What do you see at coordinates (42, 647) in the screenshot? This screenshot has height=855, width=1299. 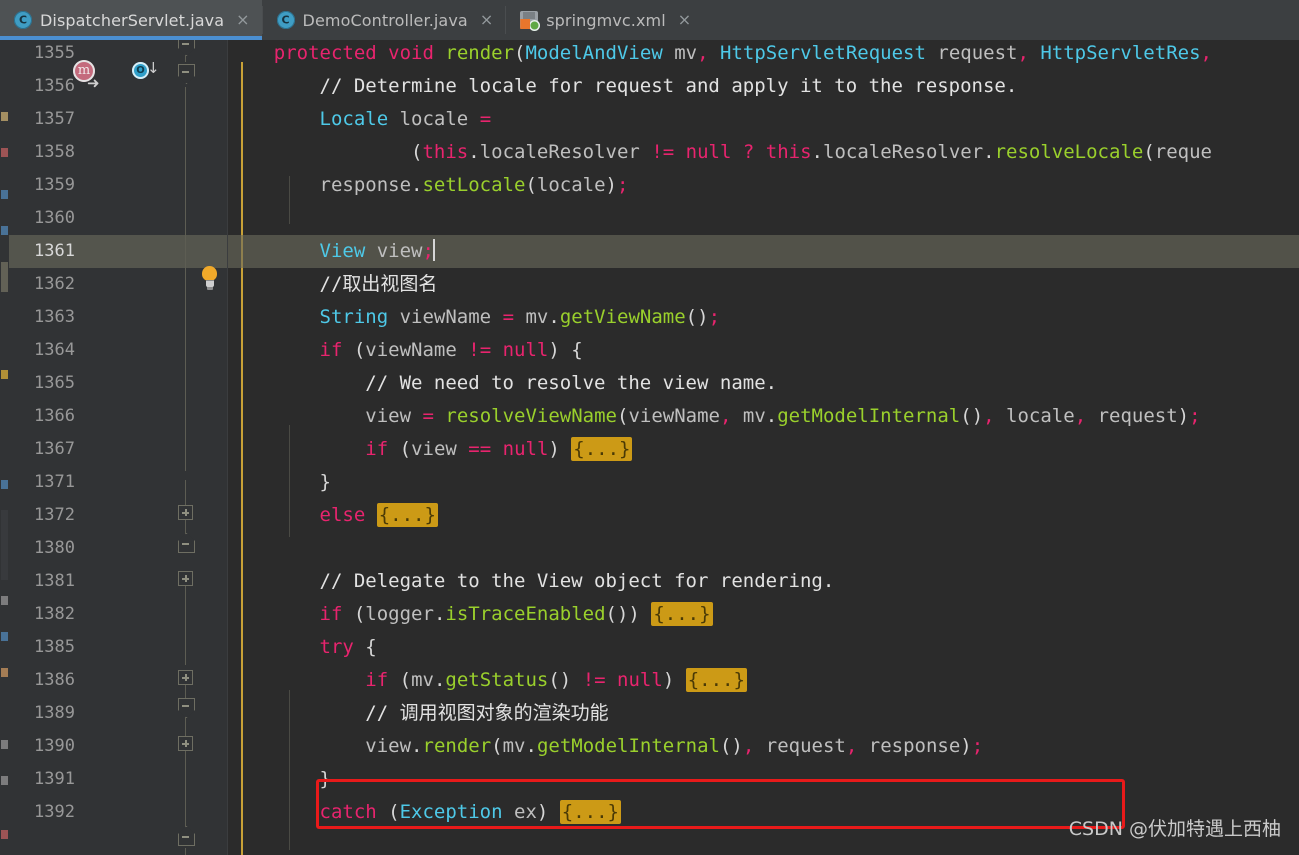 I see `line-number: 1385` at bounding box center [42, 647].